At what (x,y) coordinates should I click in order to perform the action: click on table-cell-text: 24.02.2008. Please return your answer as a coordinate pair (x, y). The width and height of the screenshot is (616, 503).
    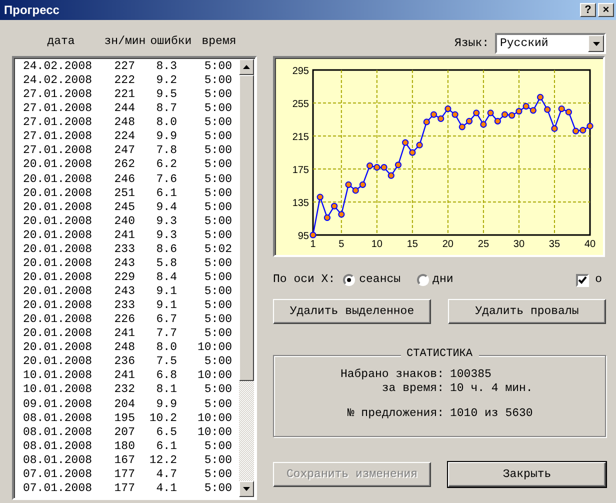
    Looking at the image, I should click on (58, 67).